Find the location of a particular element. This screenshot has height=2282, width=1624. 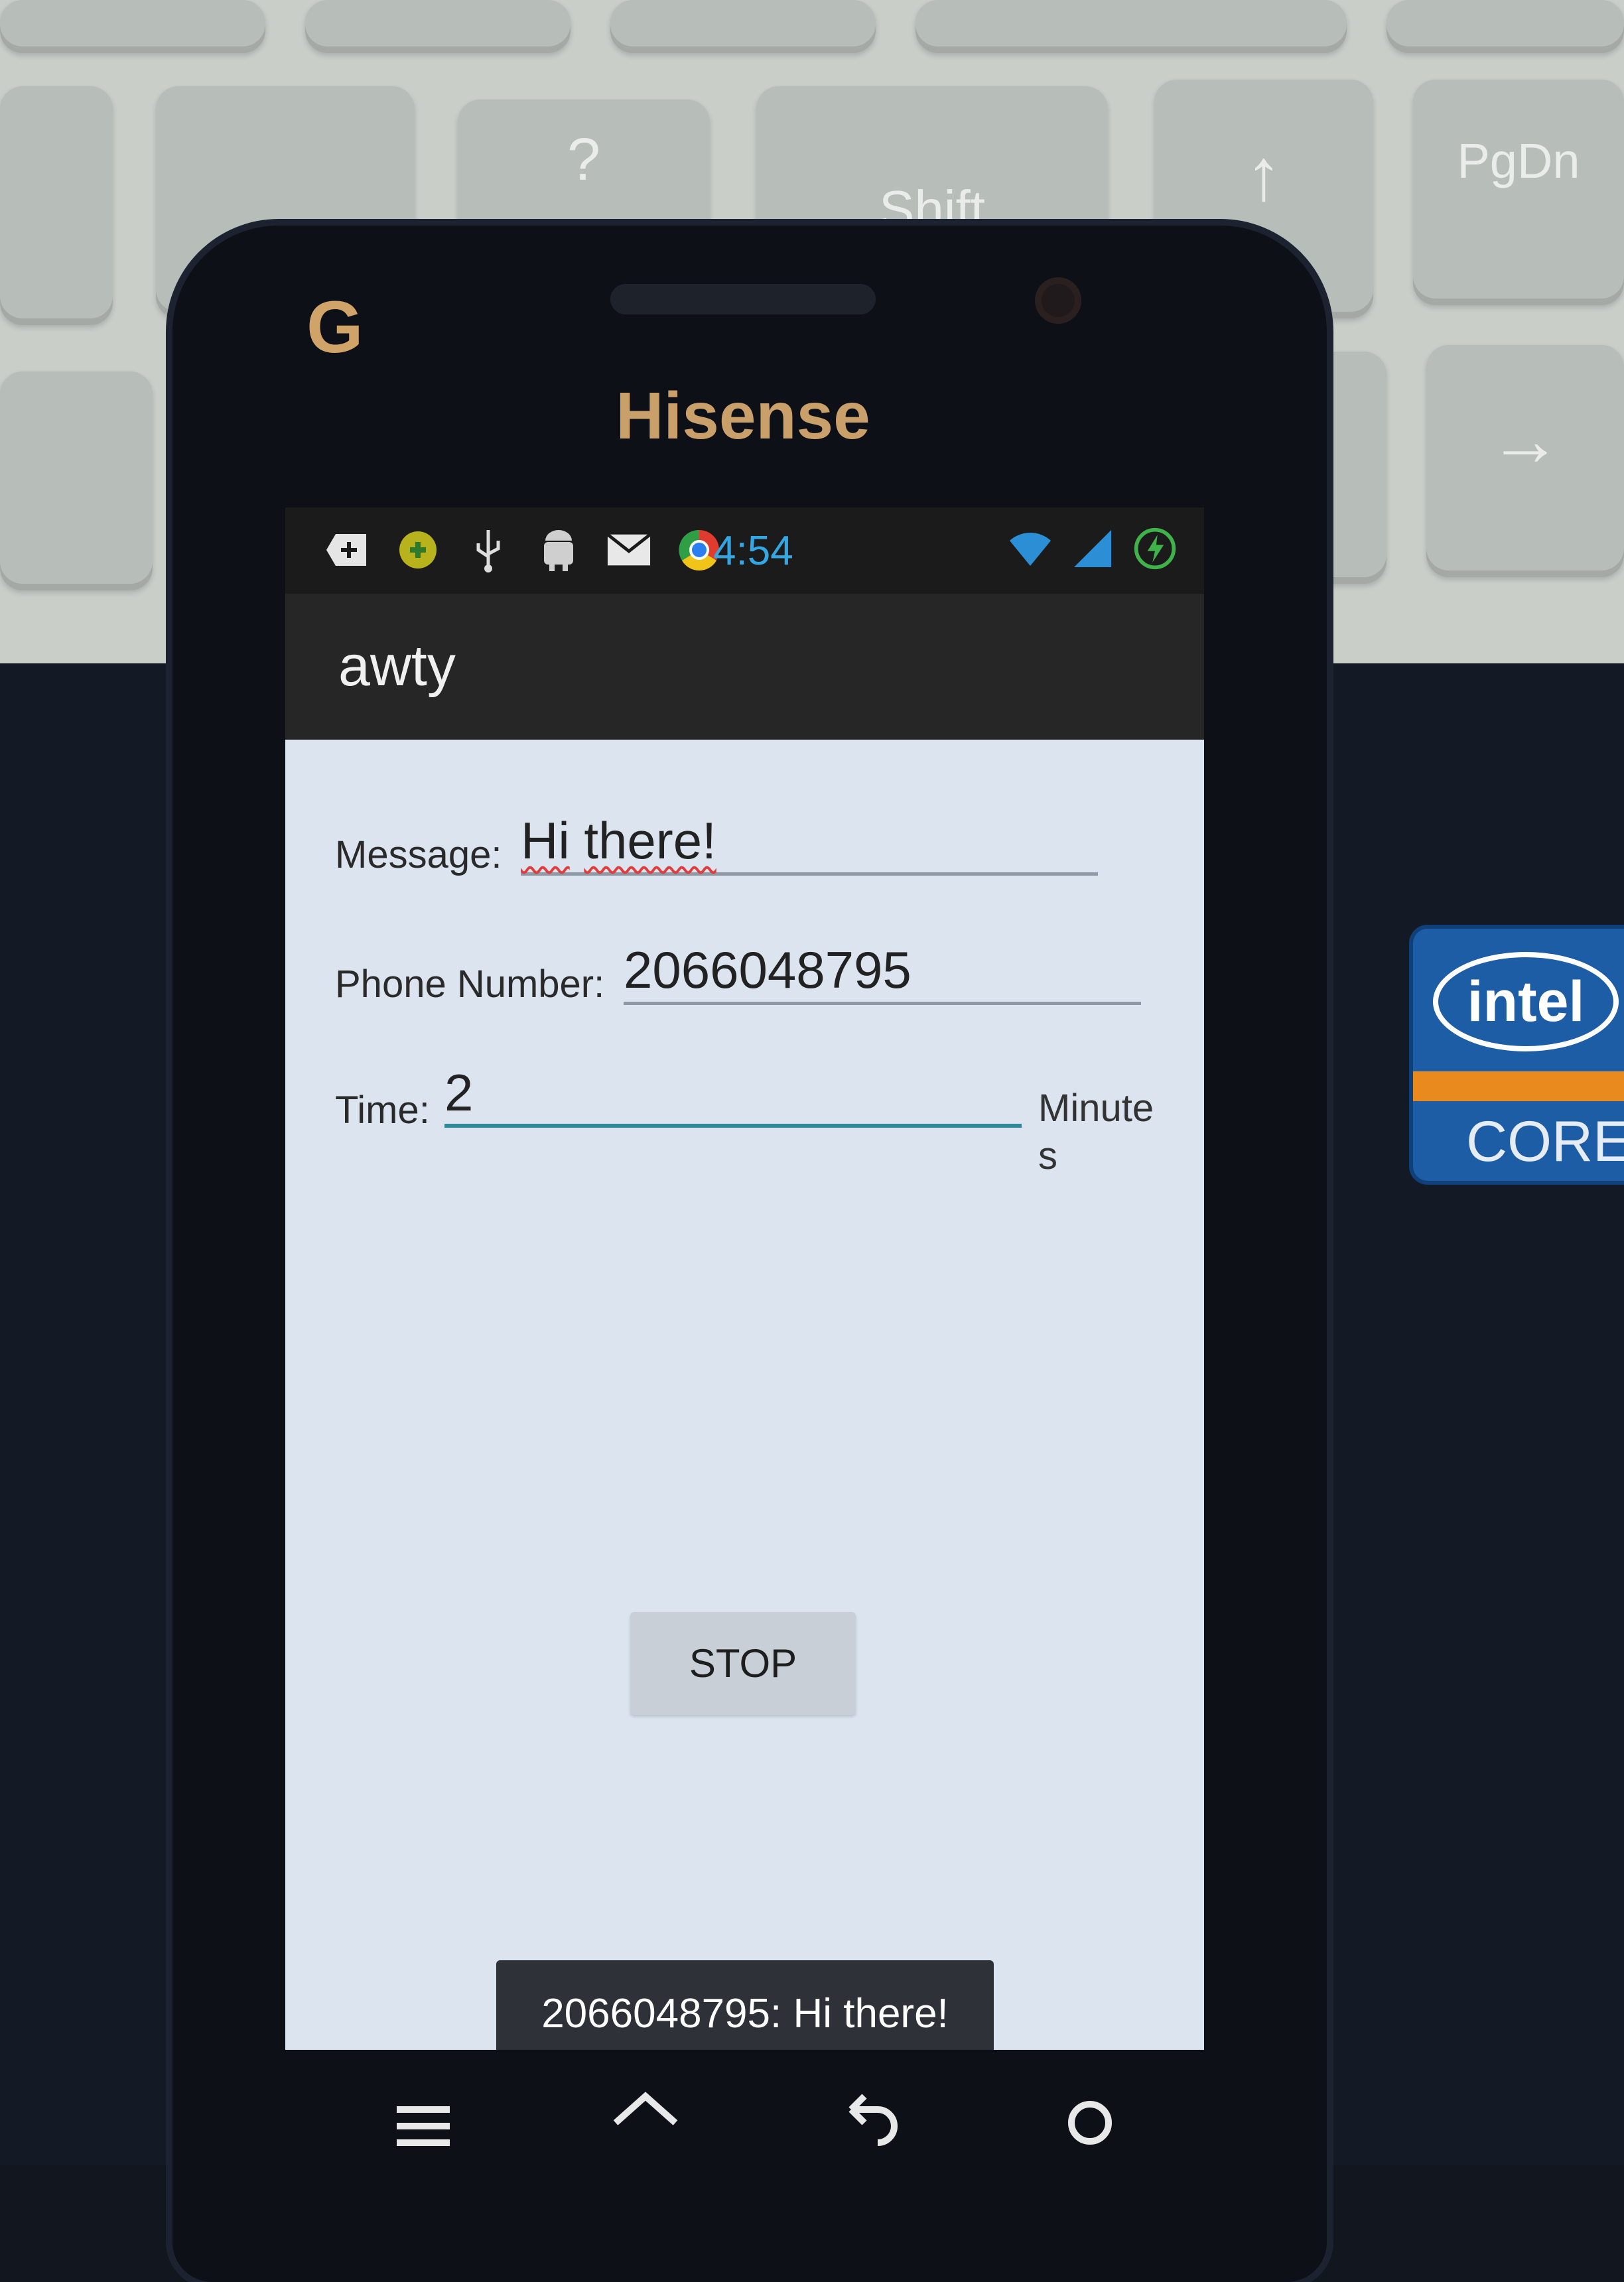

intel-logo: intel is located at coordinates (1526, 1002).